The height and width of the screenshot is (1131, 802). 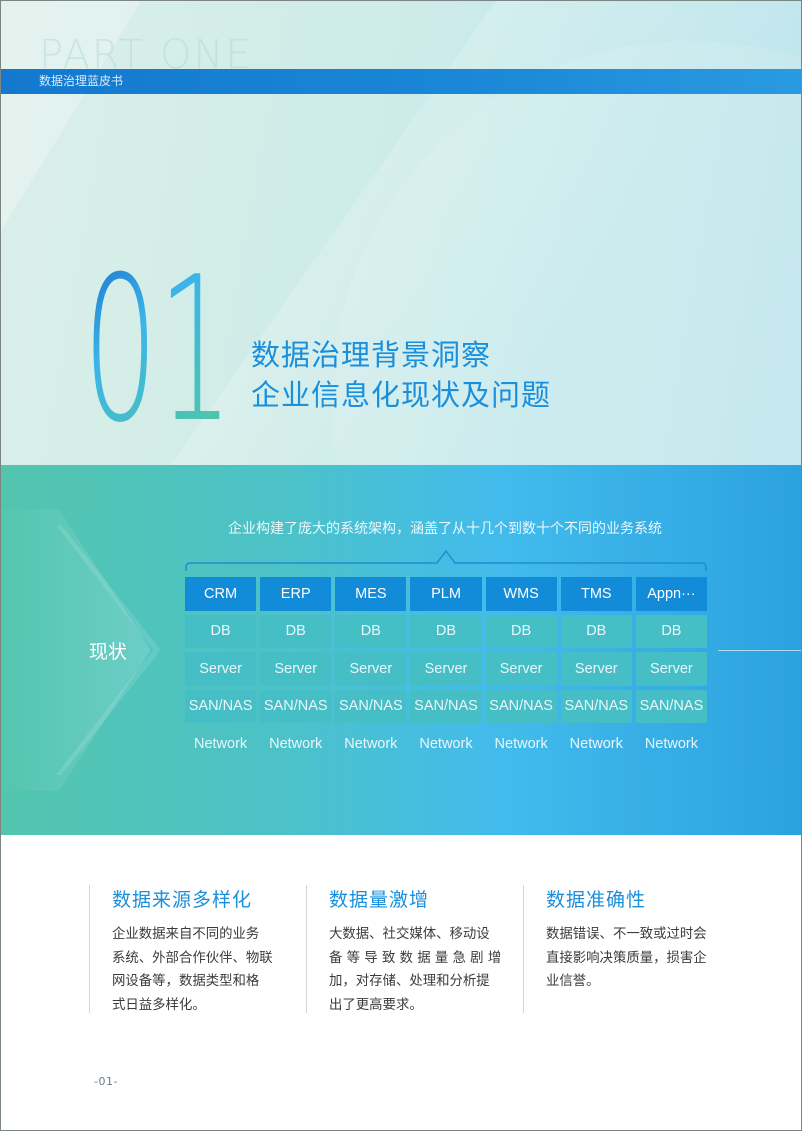 What do you see at coordinates (371, 355) in the screenshot?
I see `chapter-title-line-1: 数据治理背景洞察` at bounding box center [371, 355].